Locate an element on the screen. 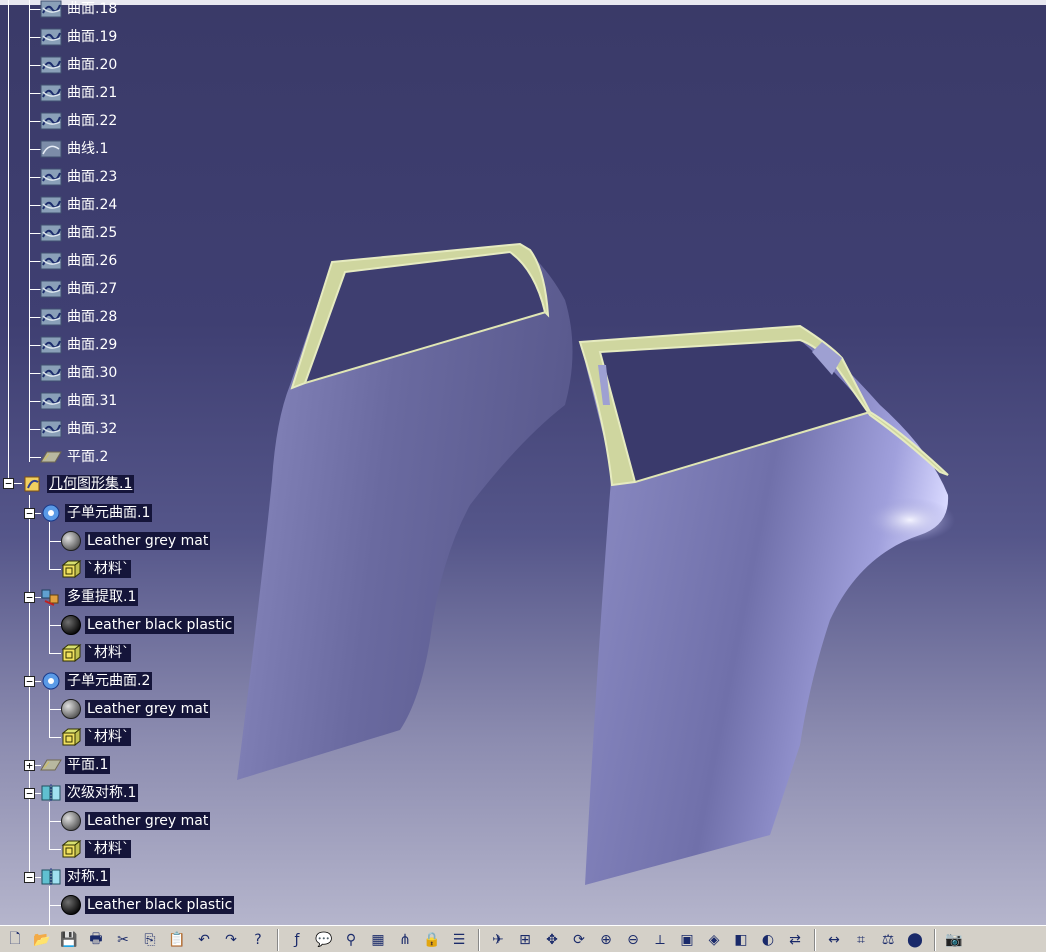 The image size is (1046, 952). hyperlink-button: ⚲ is located at coordinates (351, 940).